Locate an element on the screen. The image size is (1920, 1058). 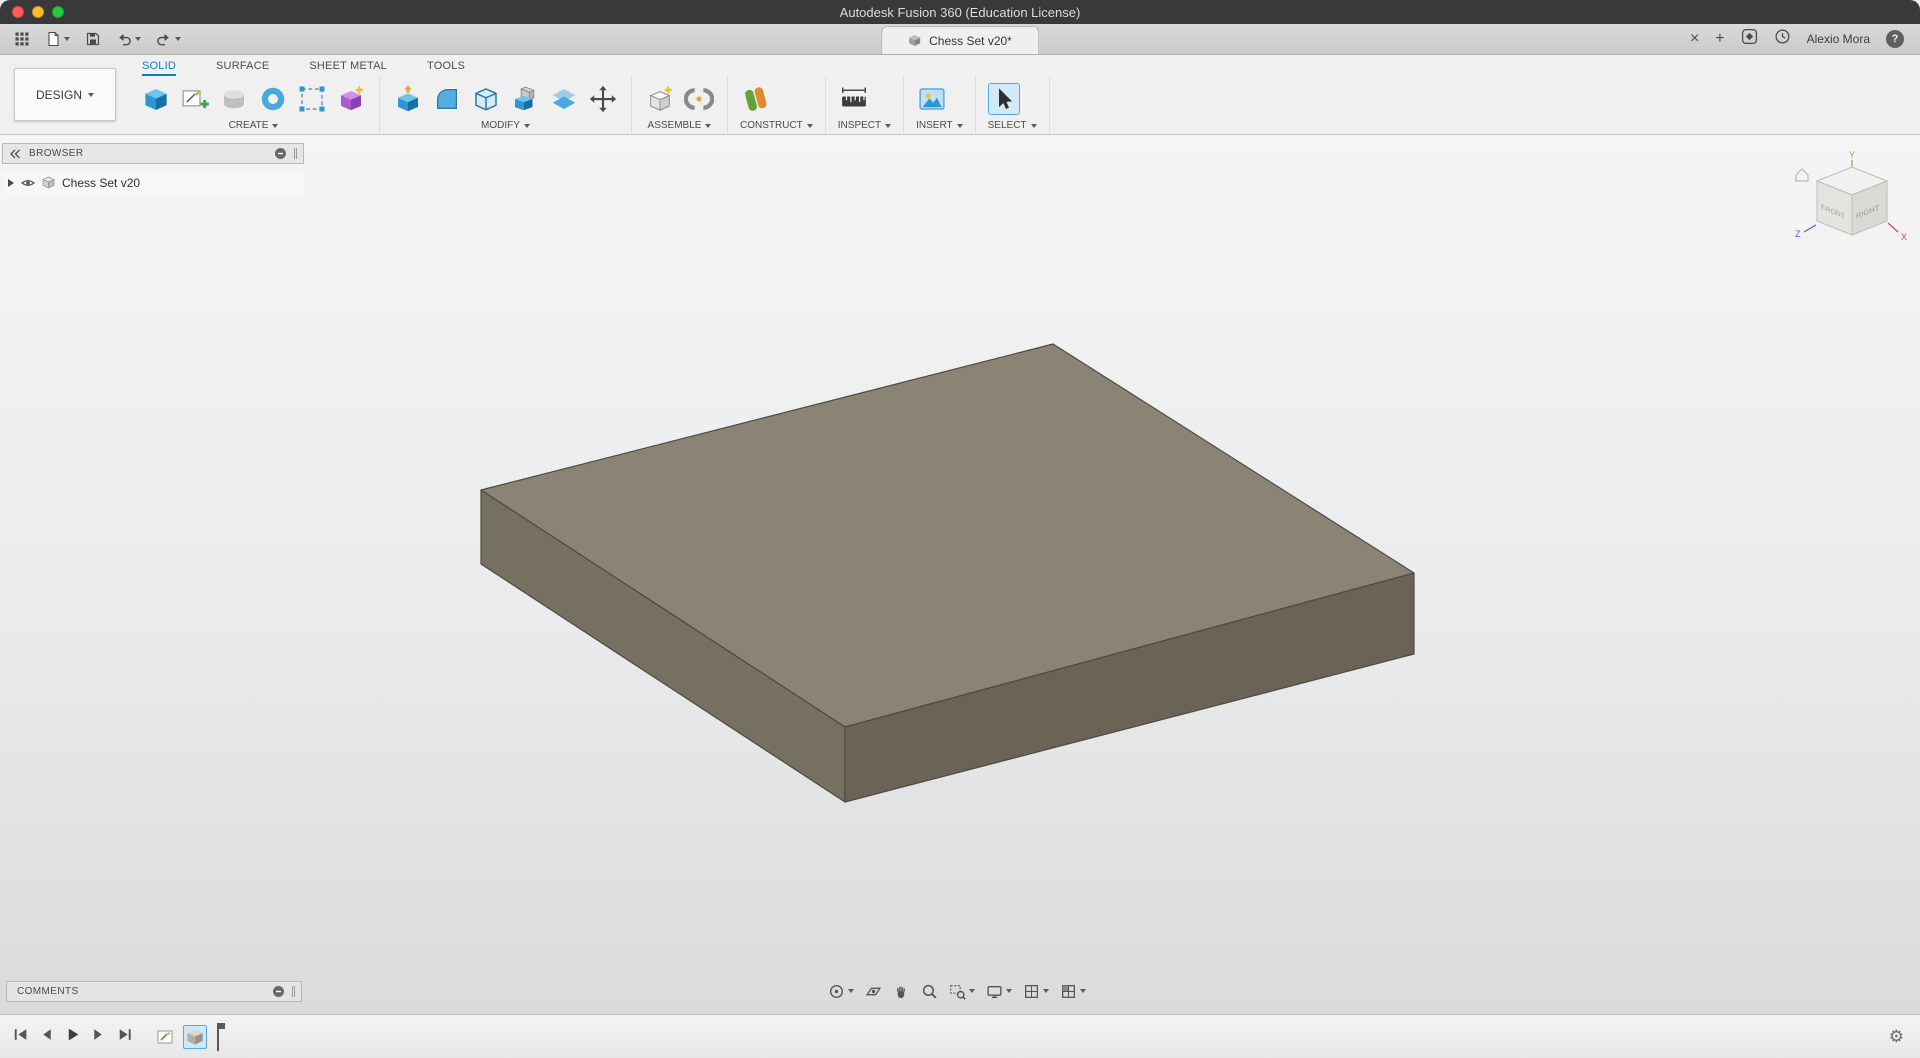
shell-icon is located at coordinates (486, 99).